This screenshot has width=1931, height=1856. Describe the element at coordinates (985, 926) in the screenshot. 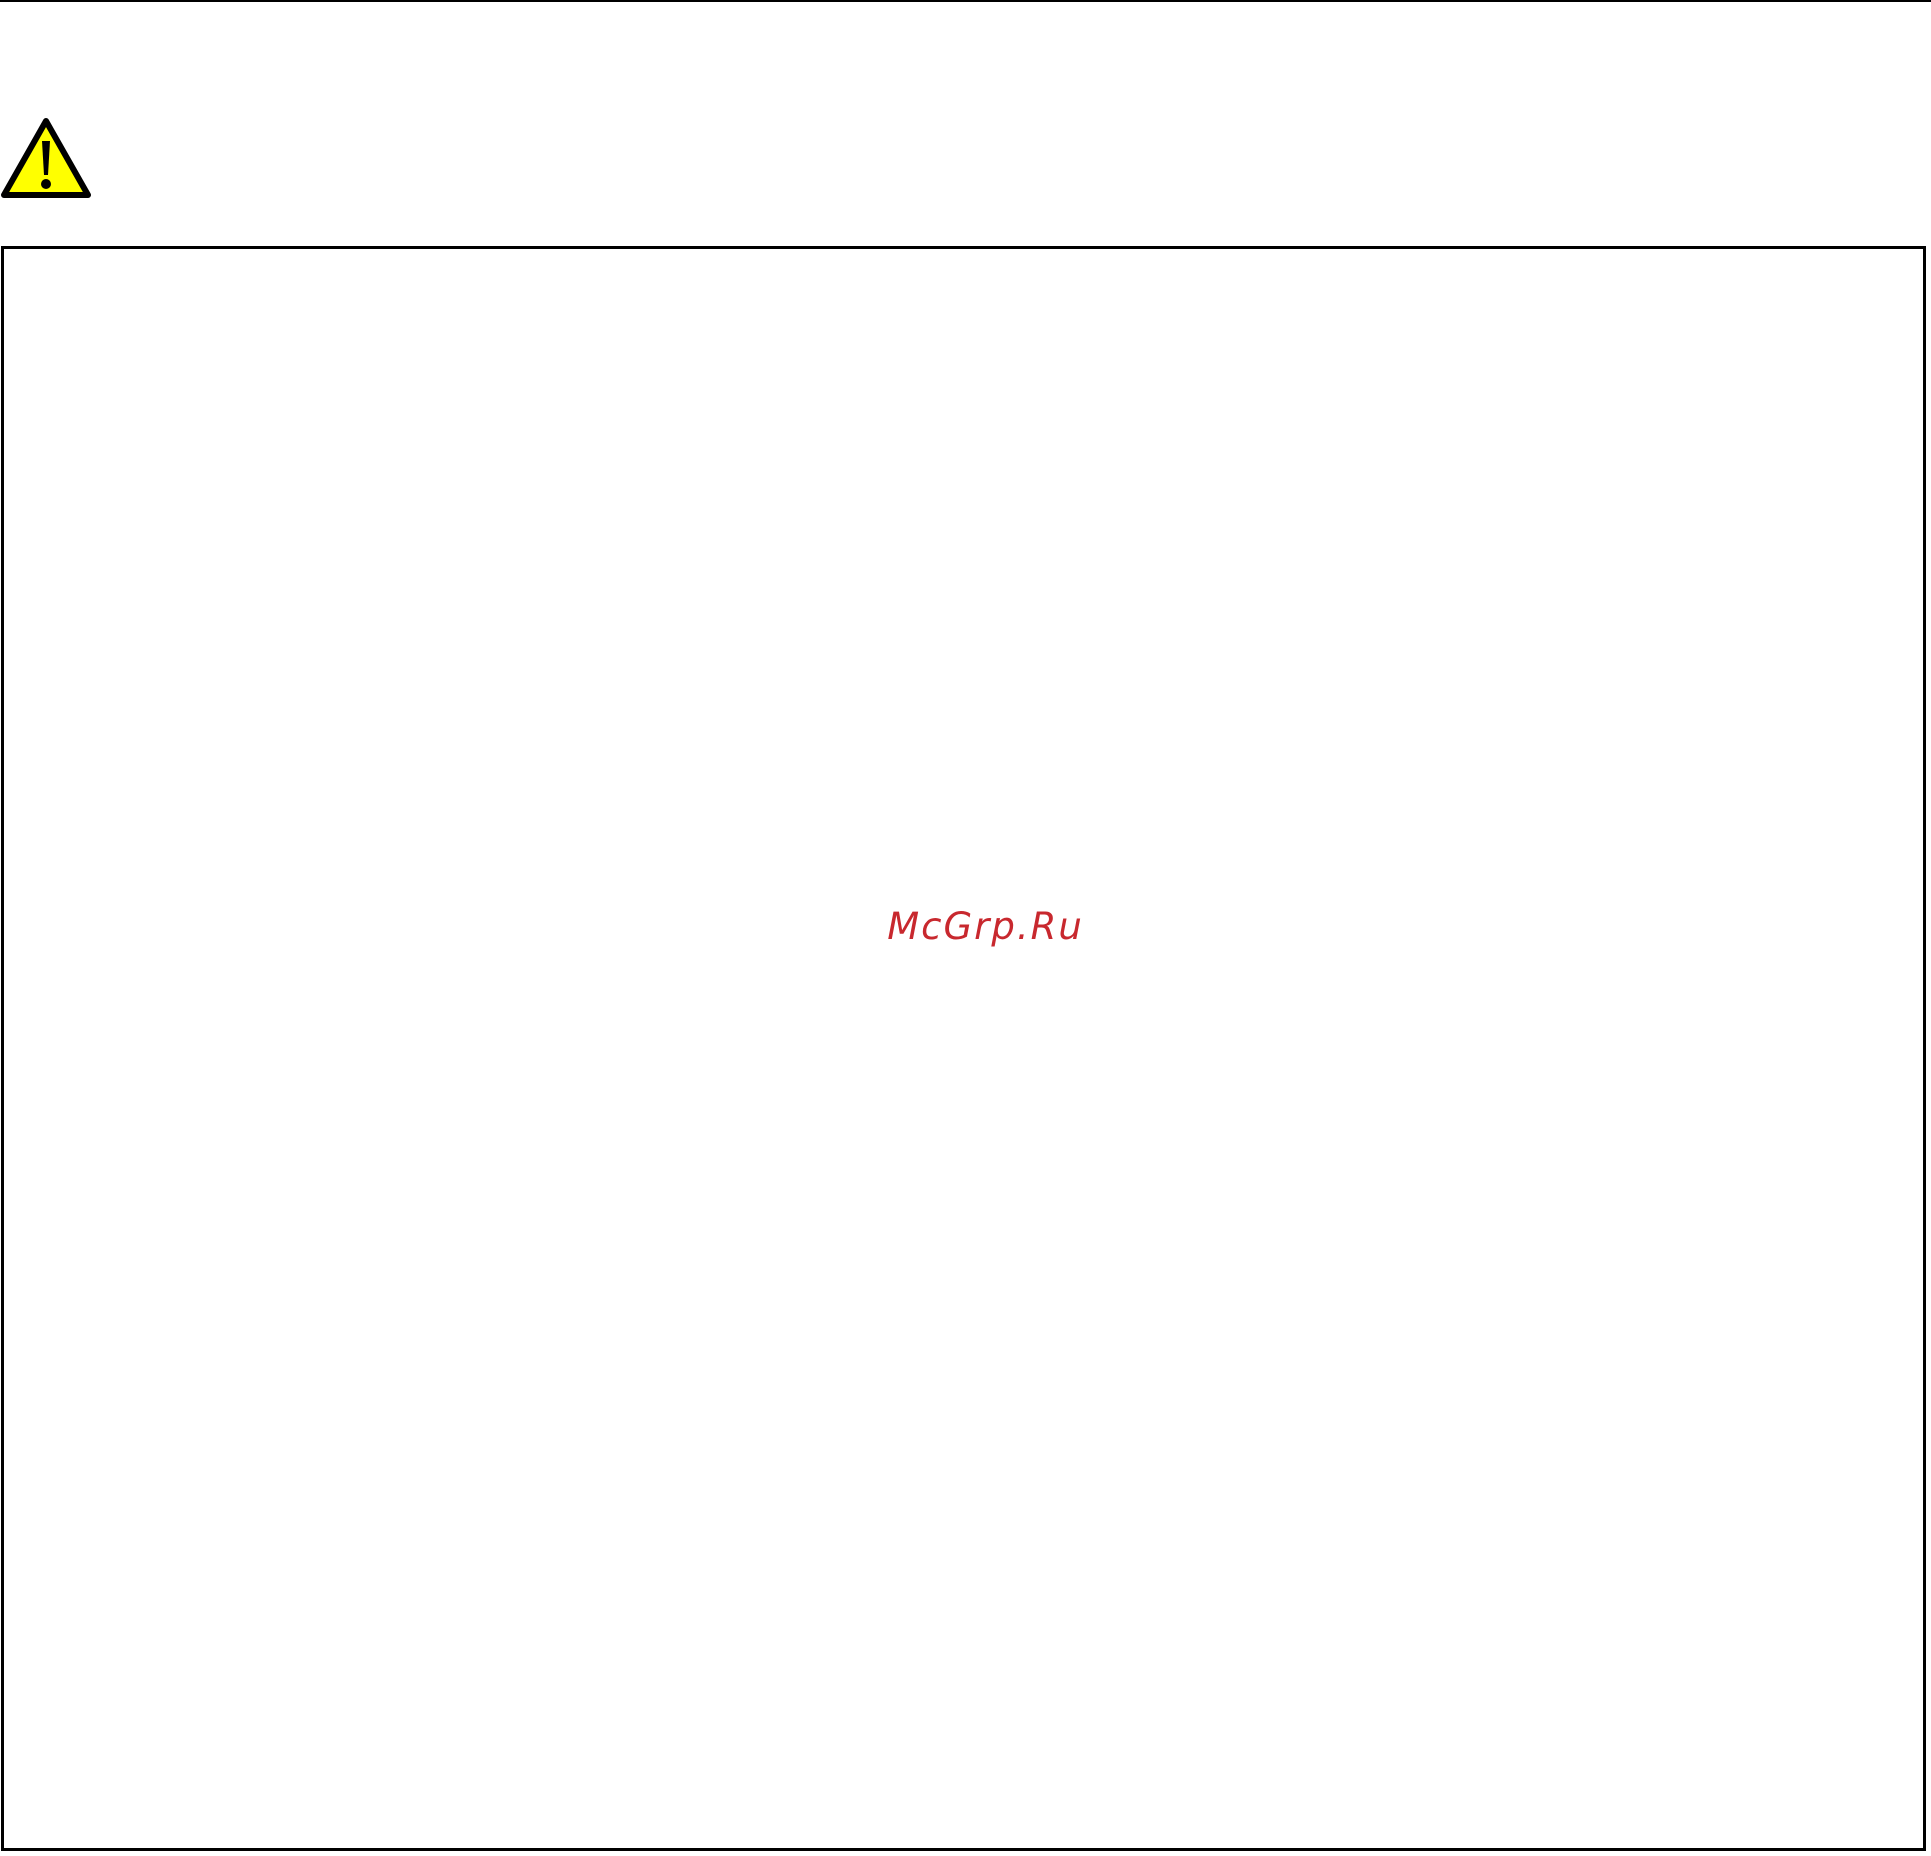

I see `watermark-text: McGrp.Ru` at that location.